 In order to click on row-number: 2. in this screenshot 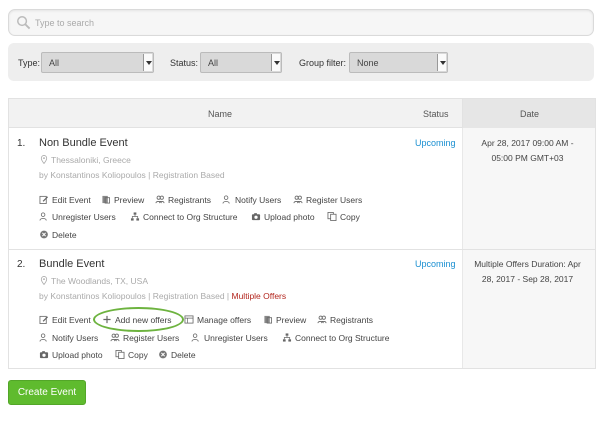, I will do `click(21, 264)`.